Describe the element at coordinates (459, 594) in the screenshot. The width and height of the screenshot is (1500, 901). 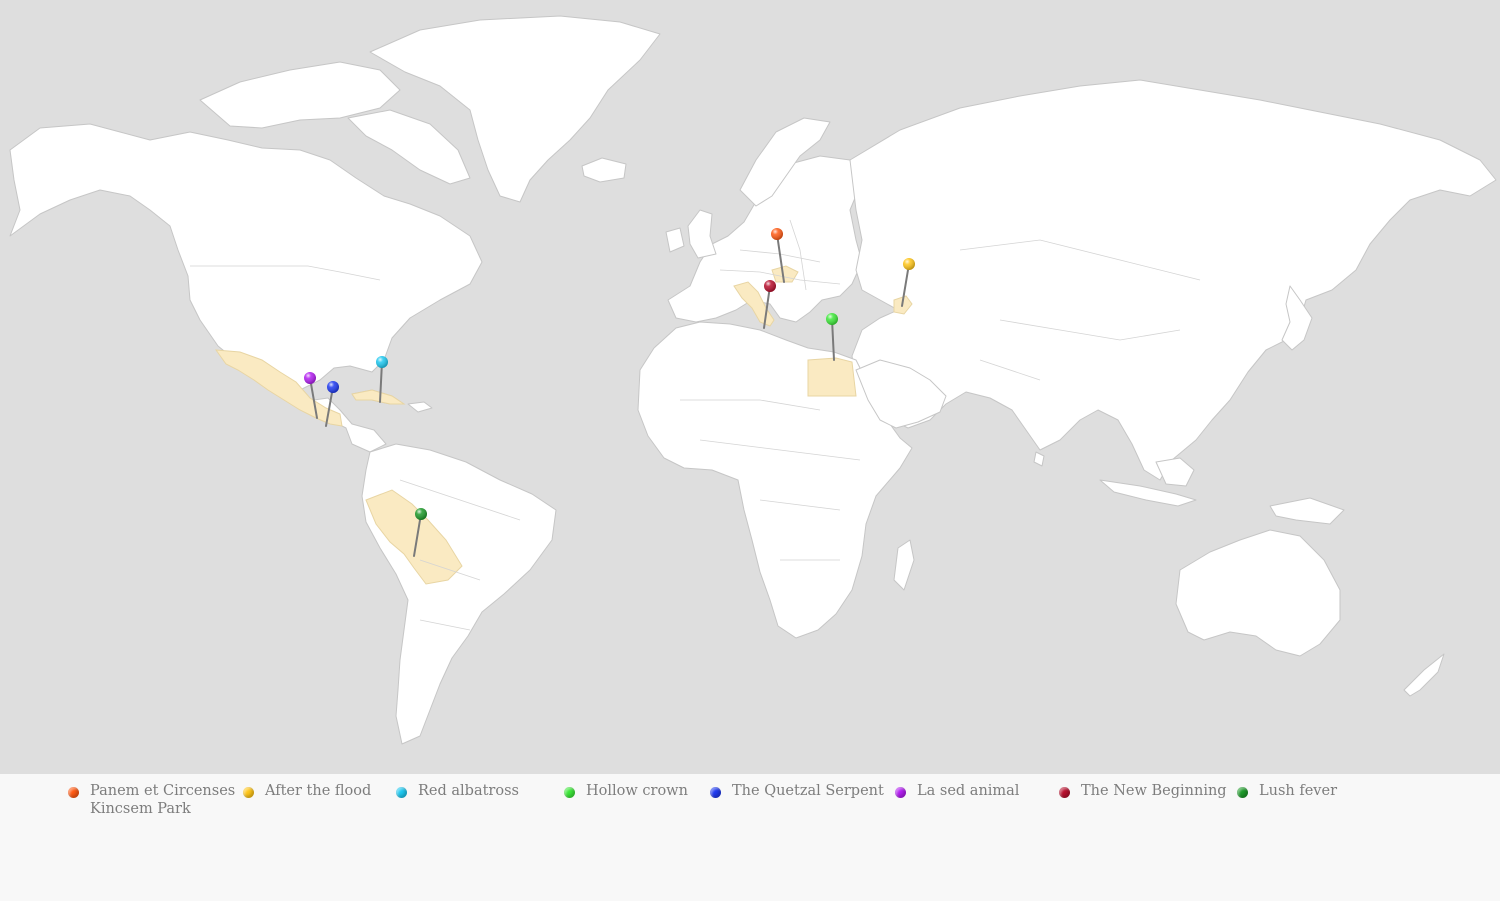
I see `south-america` at that location.